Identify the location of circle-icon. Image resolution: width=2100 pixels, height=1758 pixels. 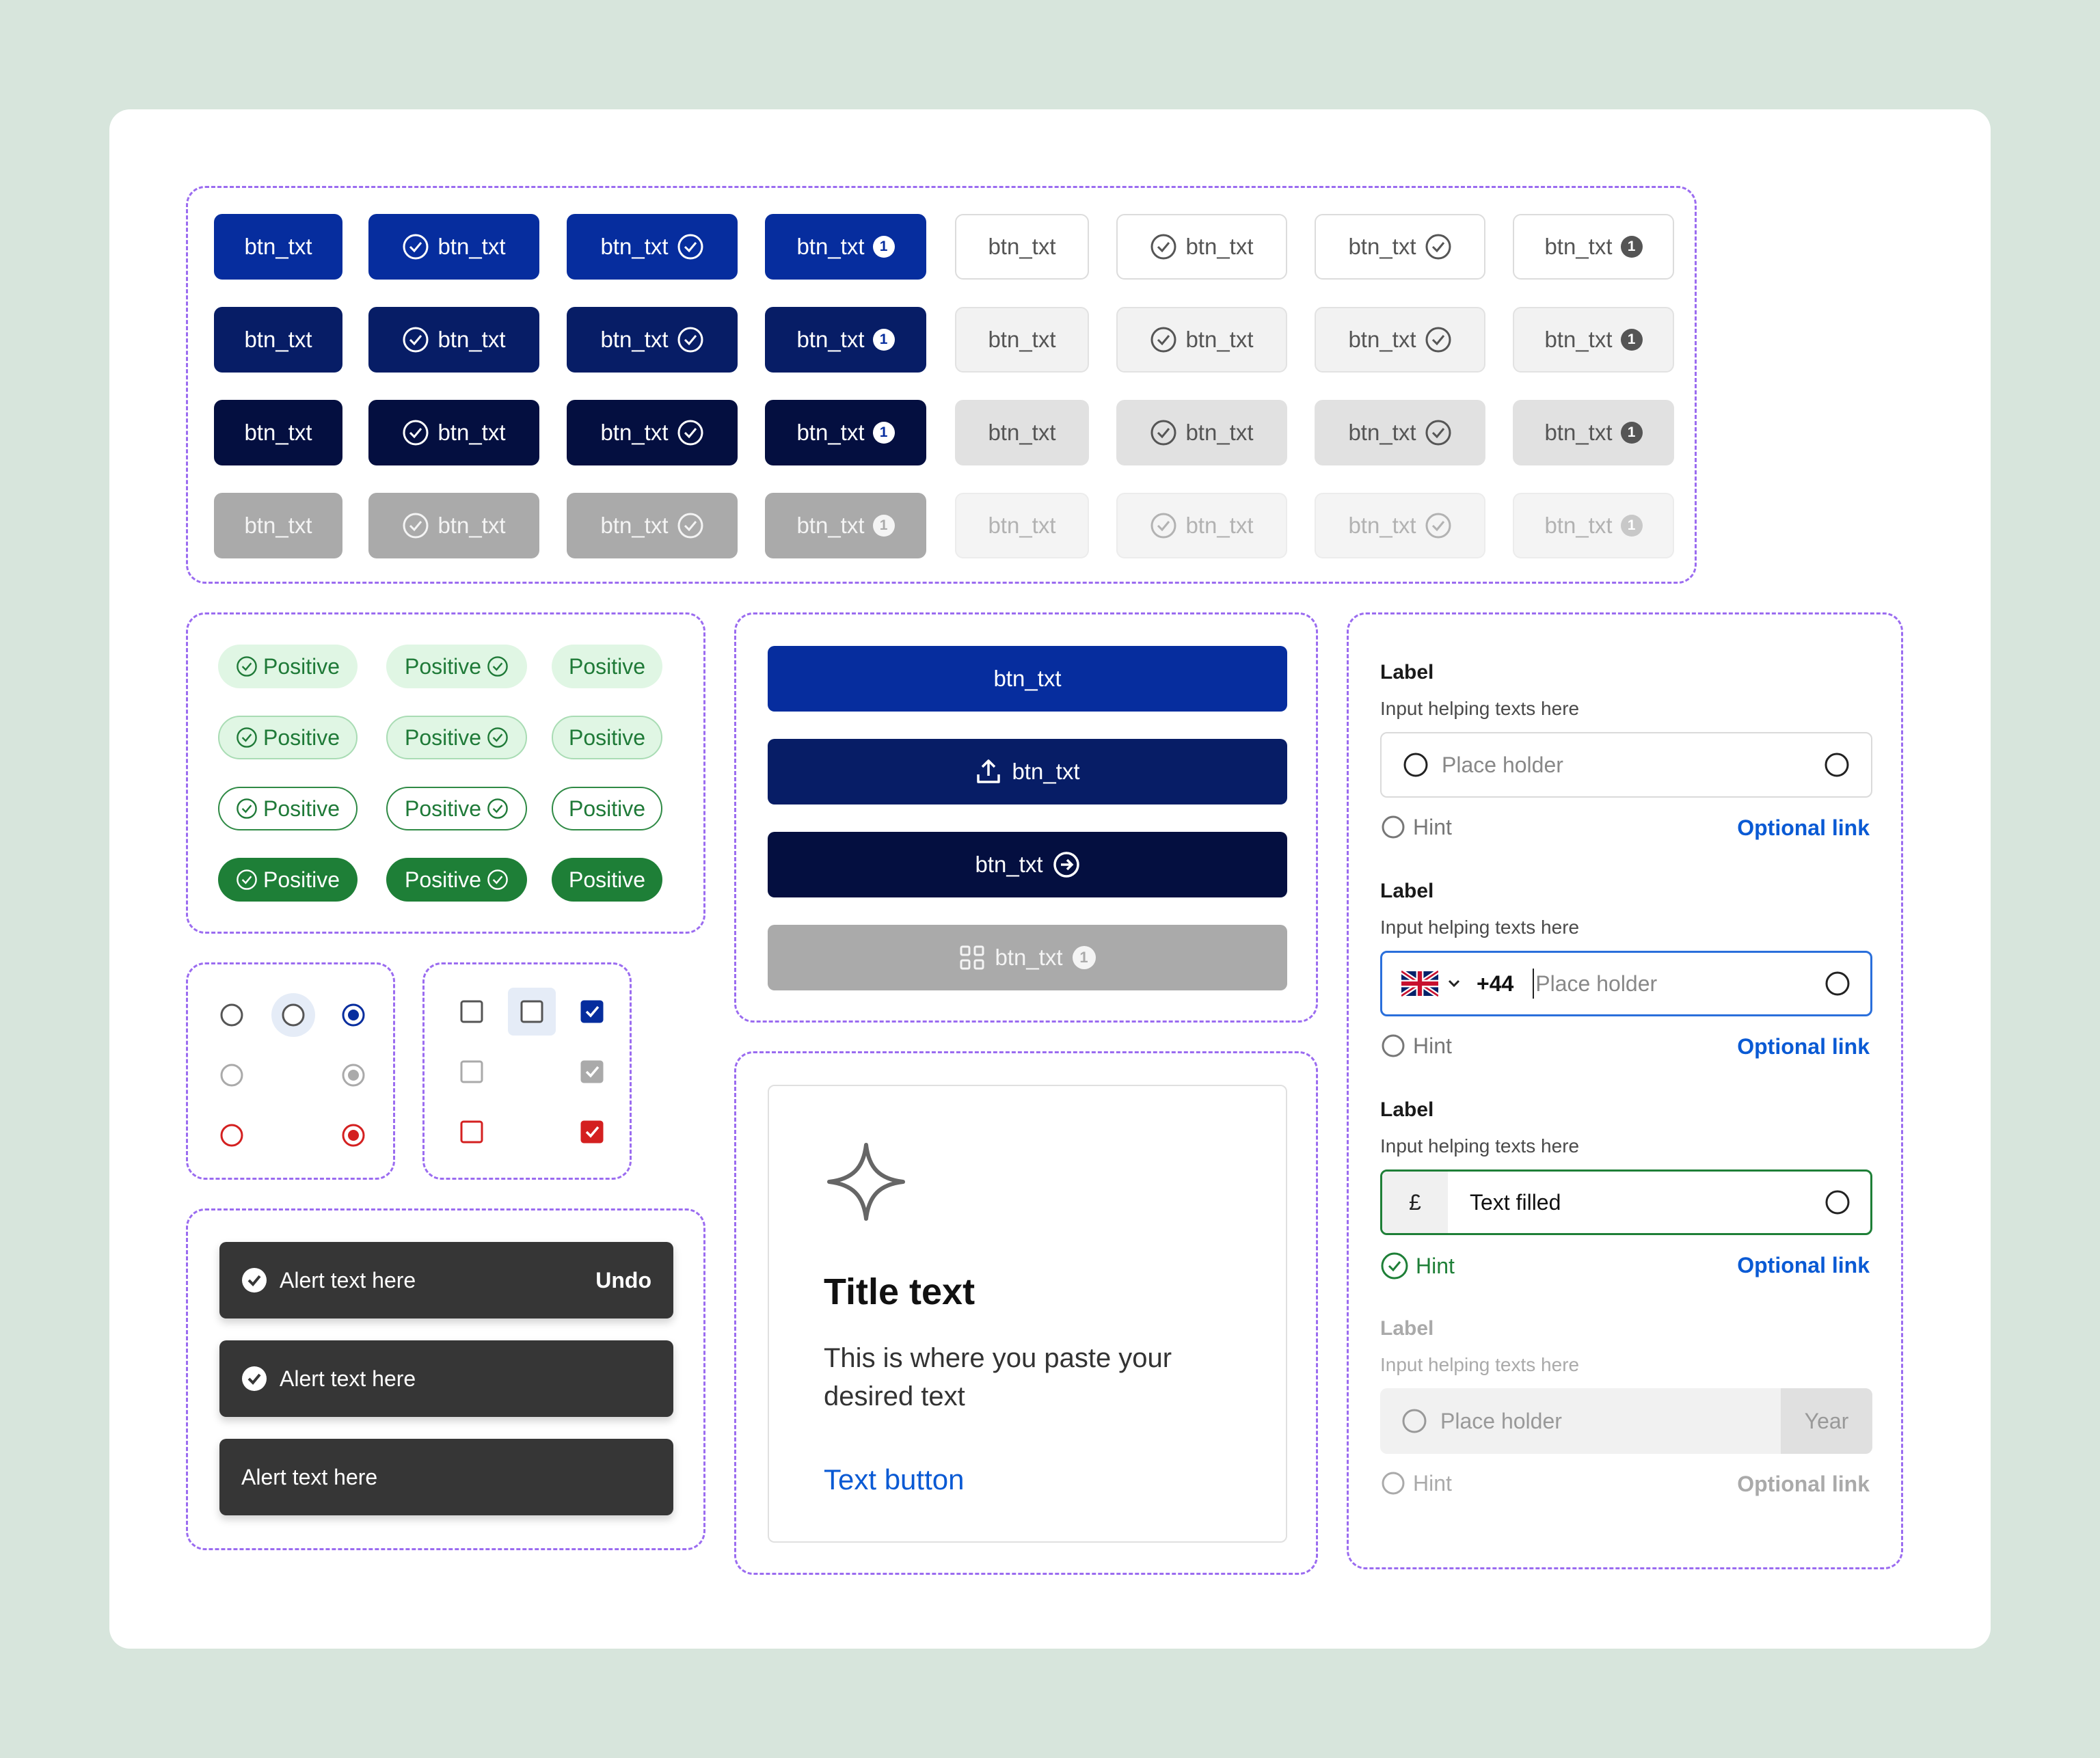
(1393, 827).